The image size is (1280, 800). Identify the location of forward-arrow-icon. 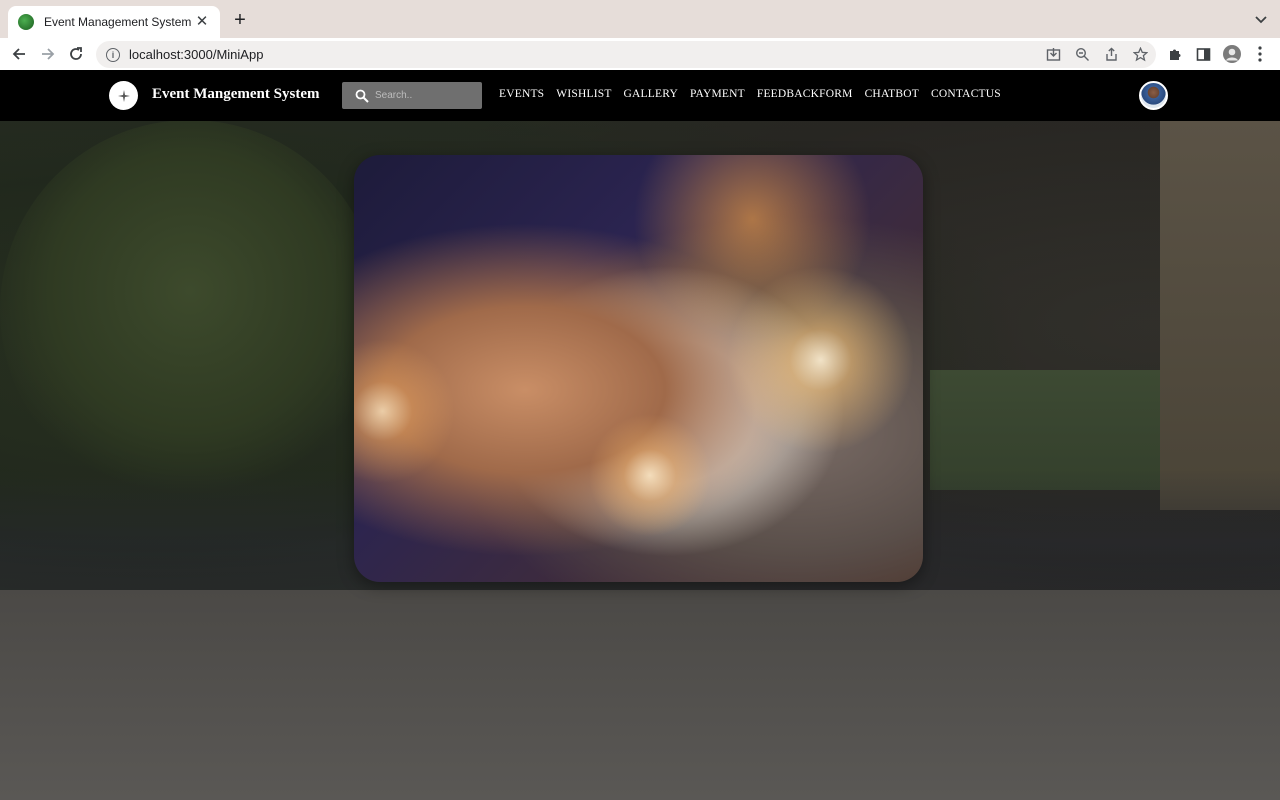
(48, 54).